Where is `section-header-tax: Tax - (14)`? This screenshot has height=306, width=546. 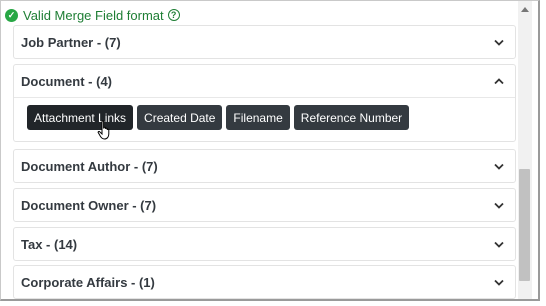 section-header-tax: Tax - (14) is located at coordinates (264, 244).